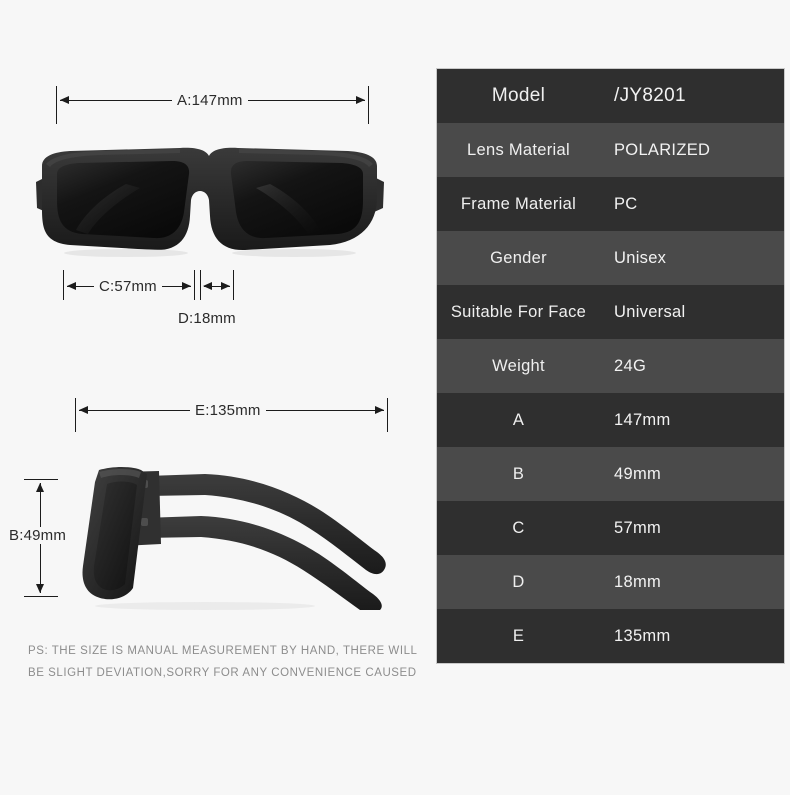 This screenshot has height=807, width=790. Describe the element at coordinates (650, 311) in the screenshot. I see `spec-value: Universal` at that location.